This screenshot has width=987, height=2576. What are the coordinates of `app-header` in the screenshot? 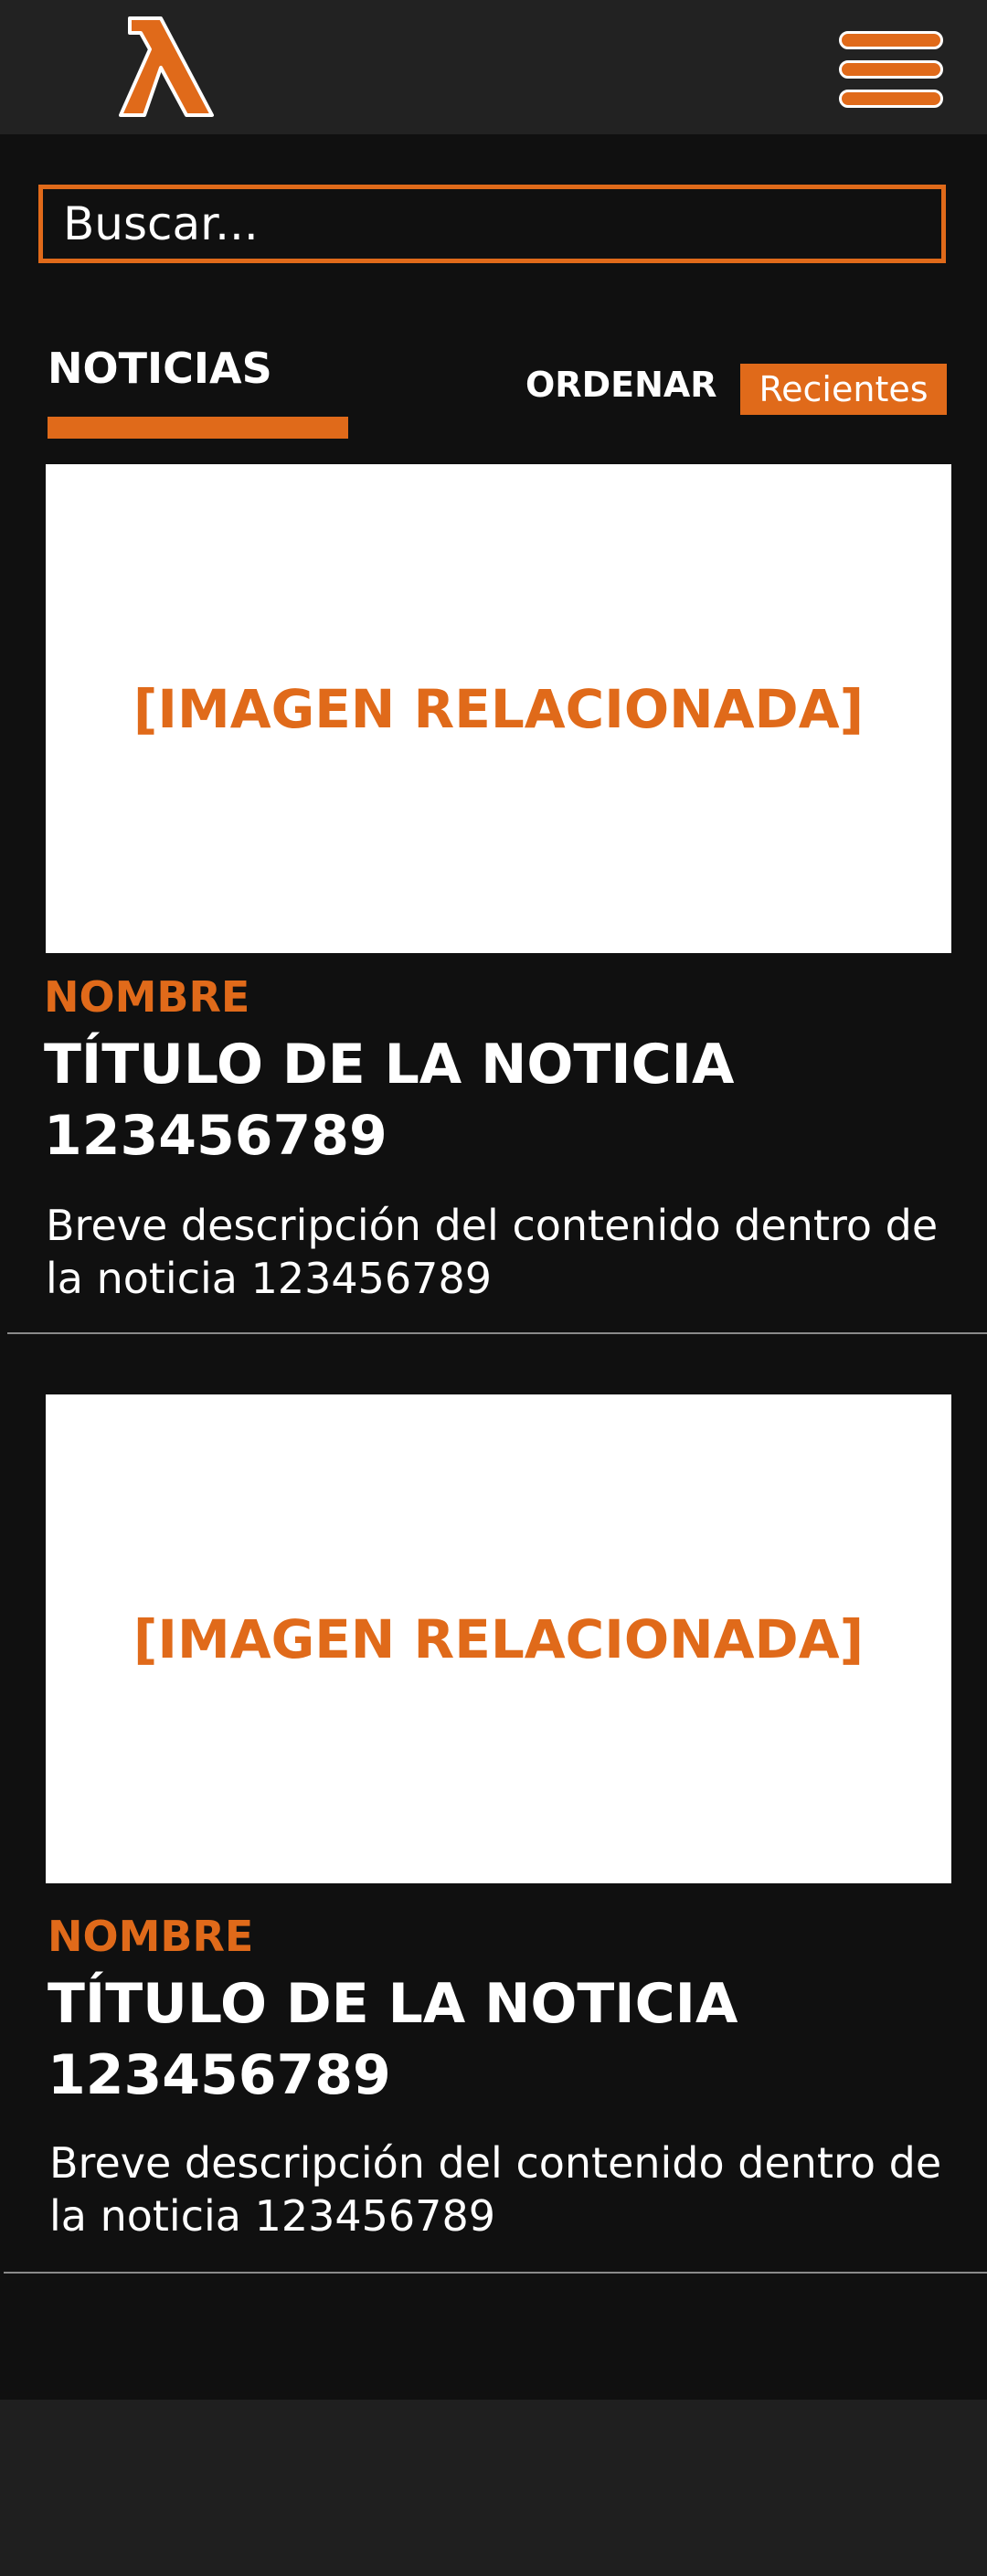 It's located at (493, 67).